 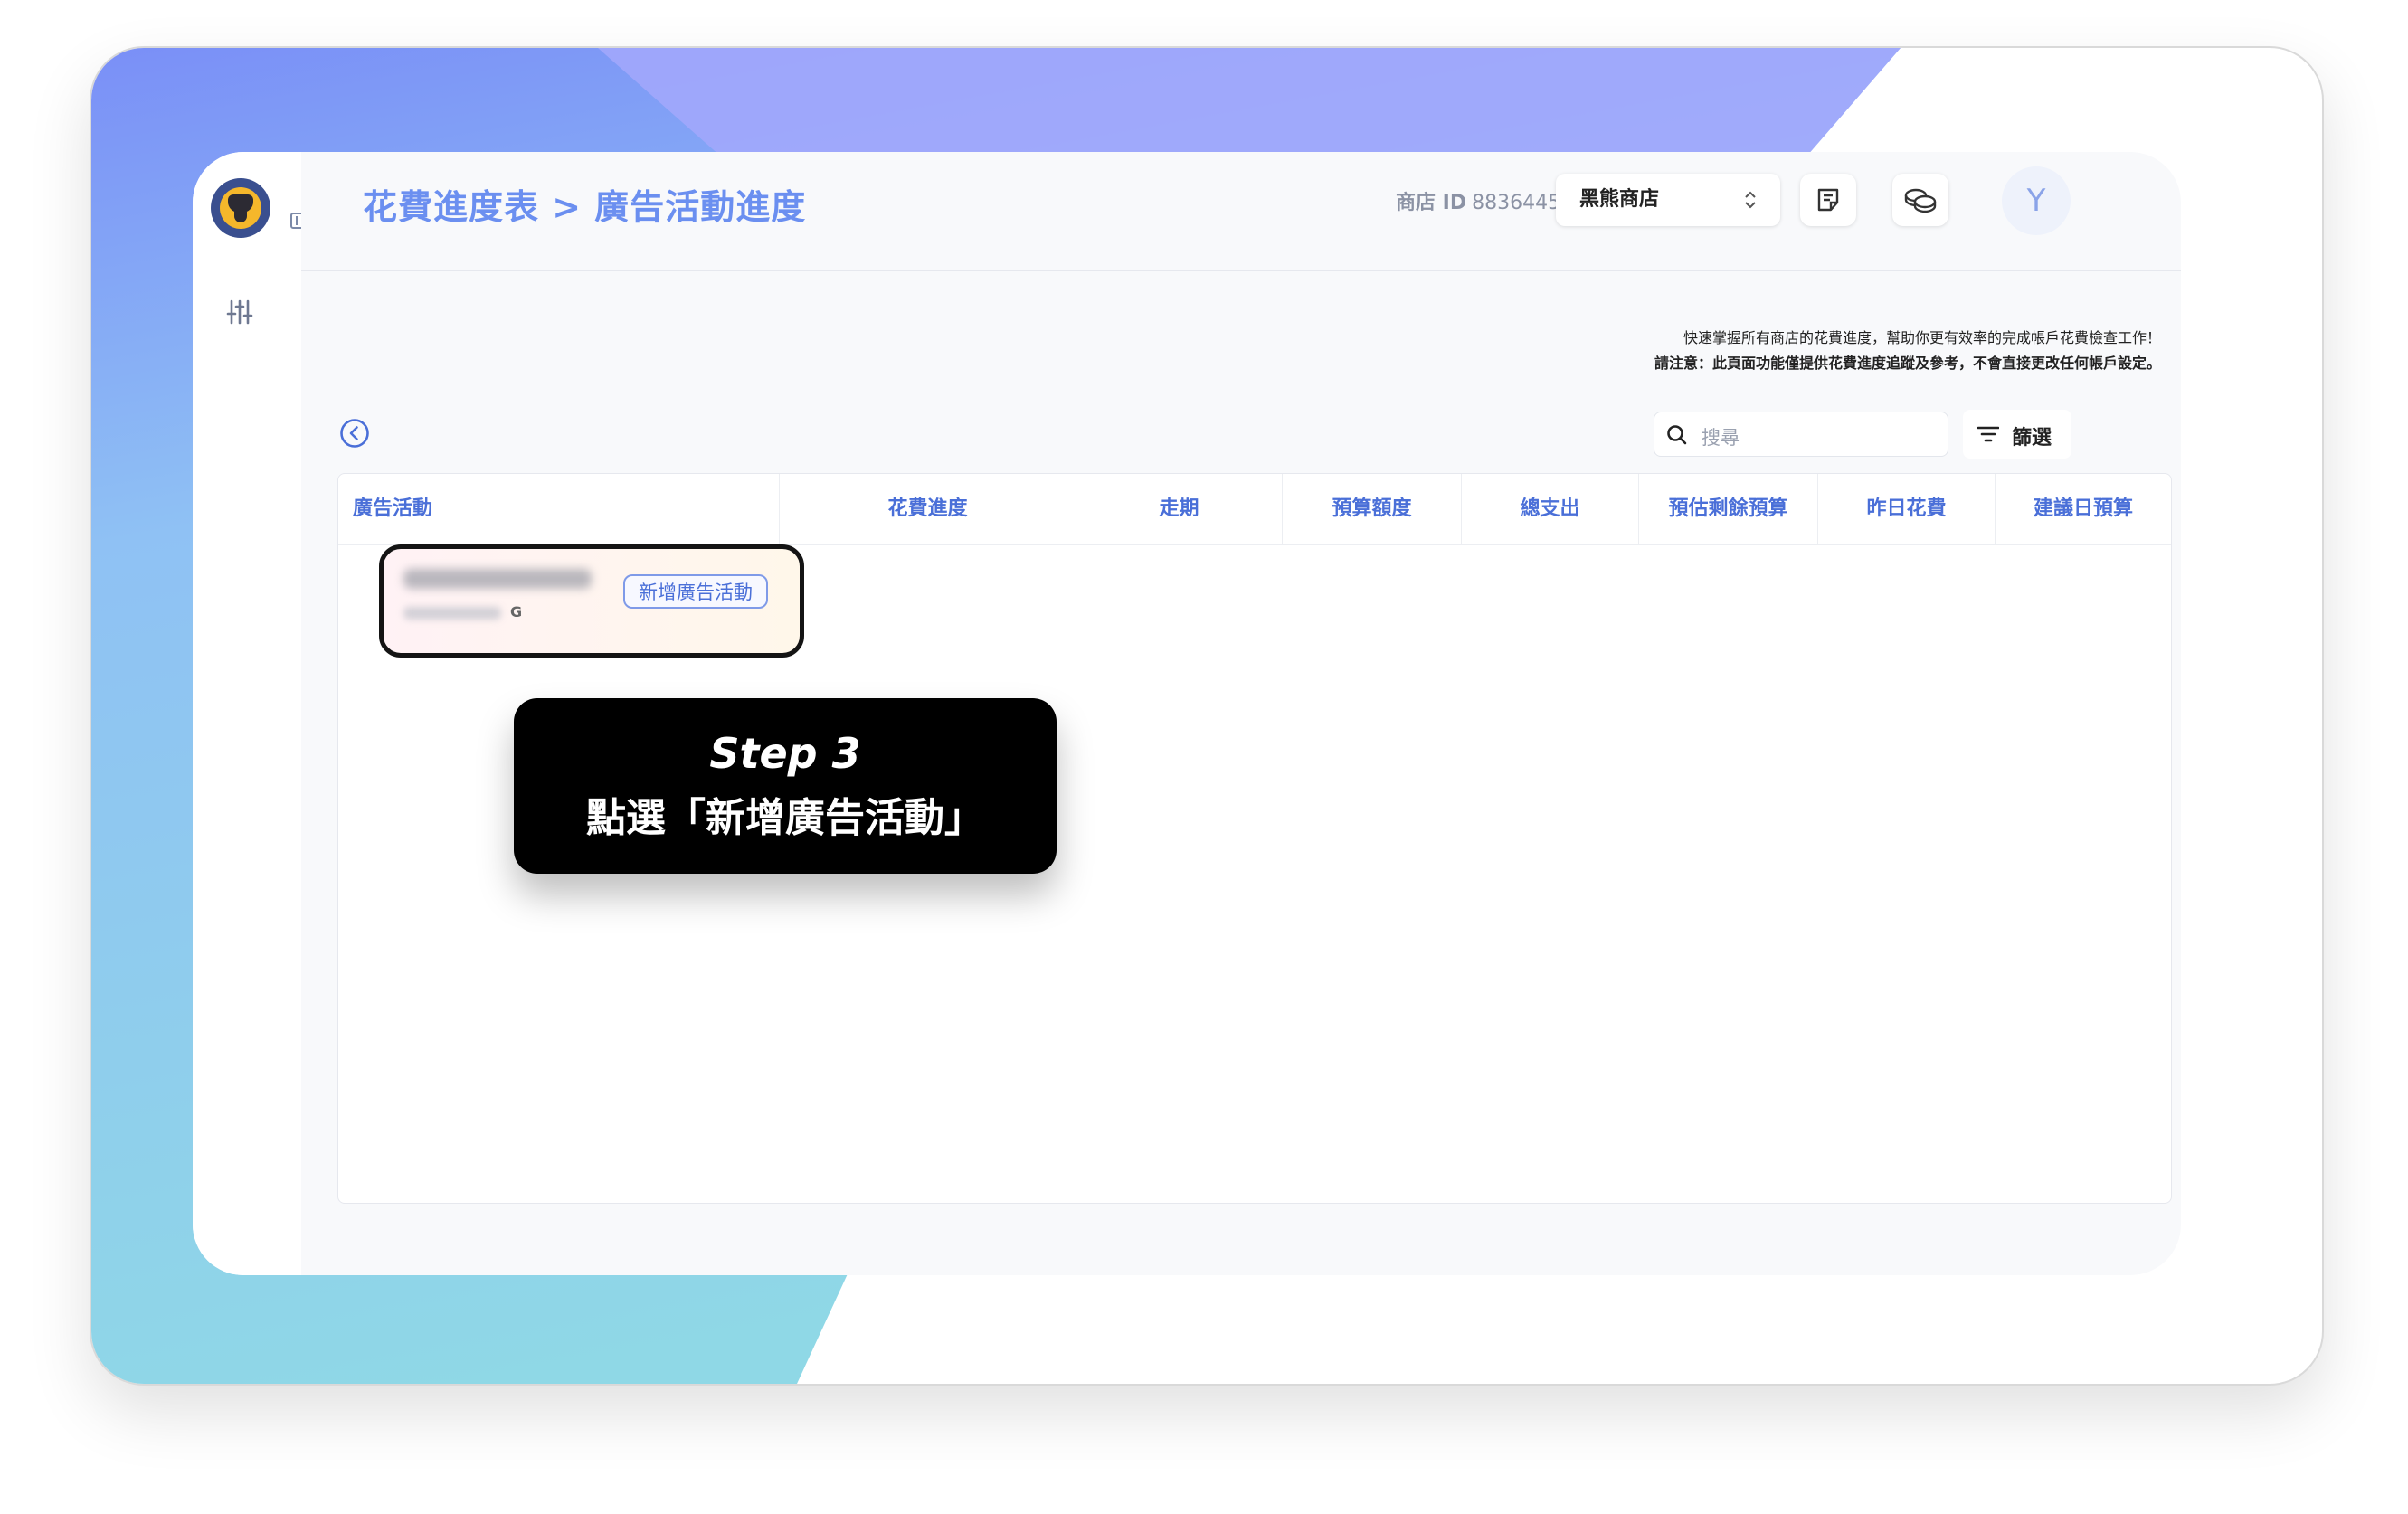 I want to click on google-icon: G, so click(x=516, y=611).